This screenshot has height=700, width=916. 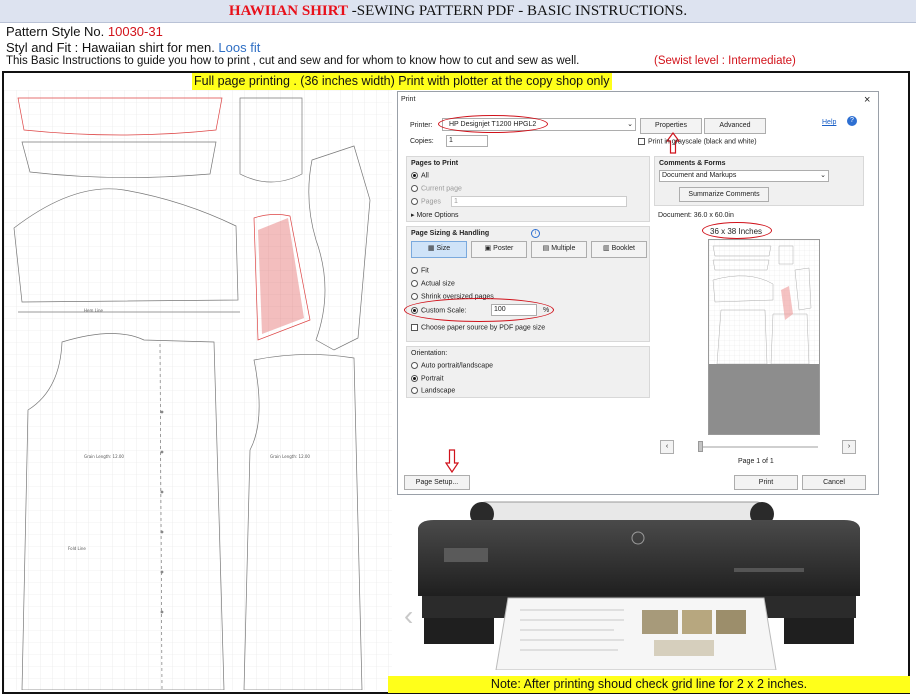 I want to click on sewist-level: (Sewist level : Intermediate), so click(x=725, y=61).